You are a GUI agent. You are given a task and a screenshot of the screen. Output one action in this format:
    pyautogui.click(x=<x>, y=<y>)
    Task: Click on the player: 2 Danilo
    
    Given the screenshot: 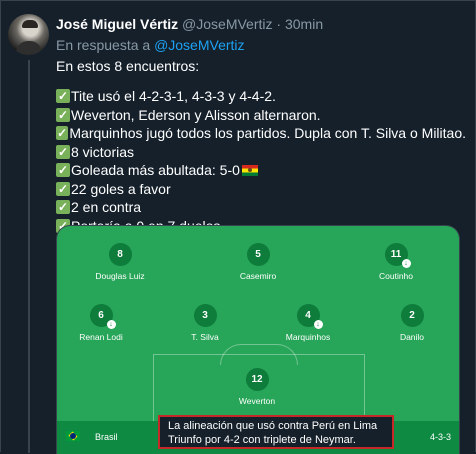 What is the action you would take?
    pyautogui.click(x=412, y=323)
    